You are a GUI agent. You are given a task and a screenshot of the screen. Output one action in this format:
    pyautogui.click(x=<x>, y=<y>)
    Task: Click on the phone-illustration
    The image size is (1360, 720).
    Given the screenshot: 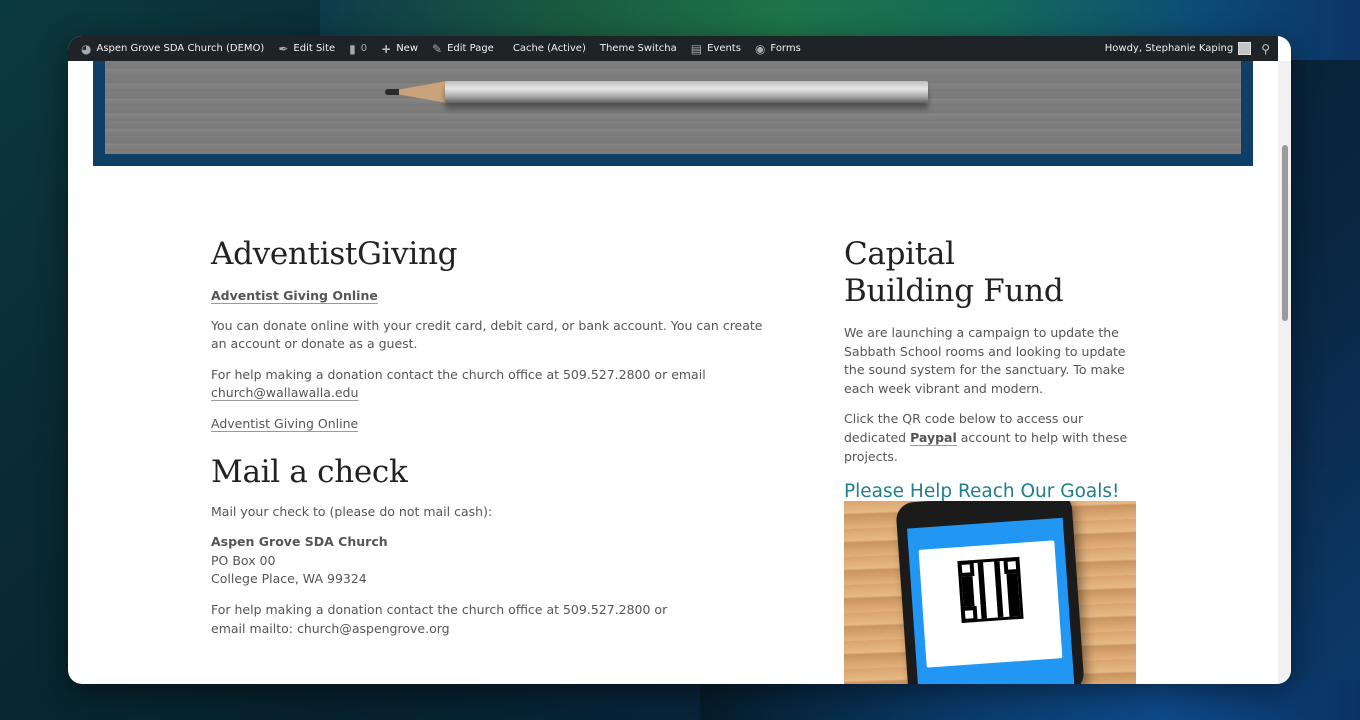 What is the action you would take?
    pyautogui.click(x=990, y=592)
    